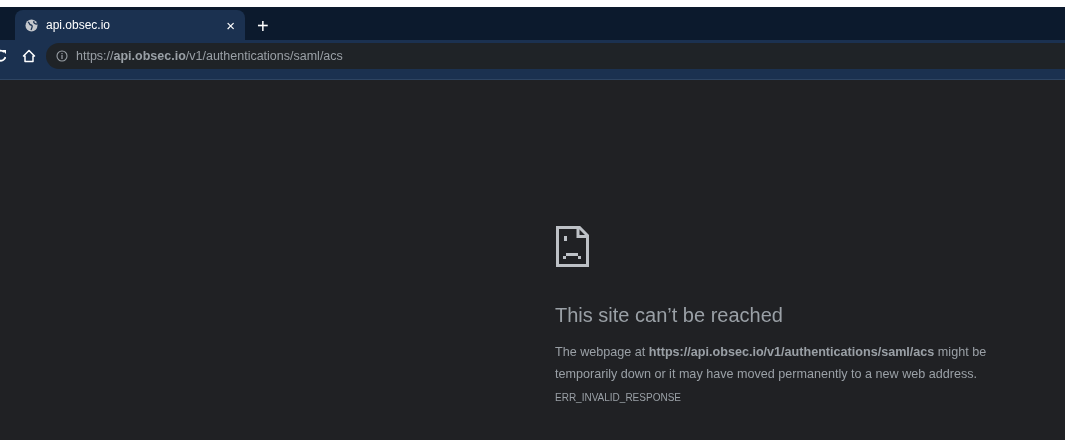 The image size is (1065, 440). I want to click on new-tab-button: +, so click(257, 28).